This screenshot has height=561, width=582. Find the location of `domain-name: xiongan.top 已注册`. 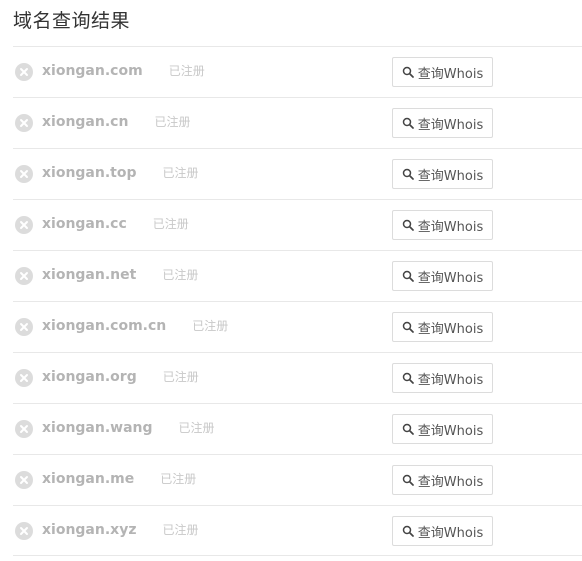

domain-name: xiongan.top 已注册 is located at coordinates (120, 172).